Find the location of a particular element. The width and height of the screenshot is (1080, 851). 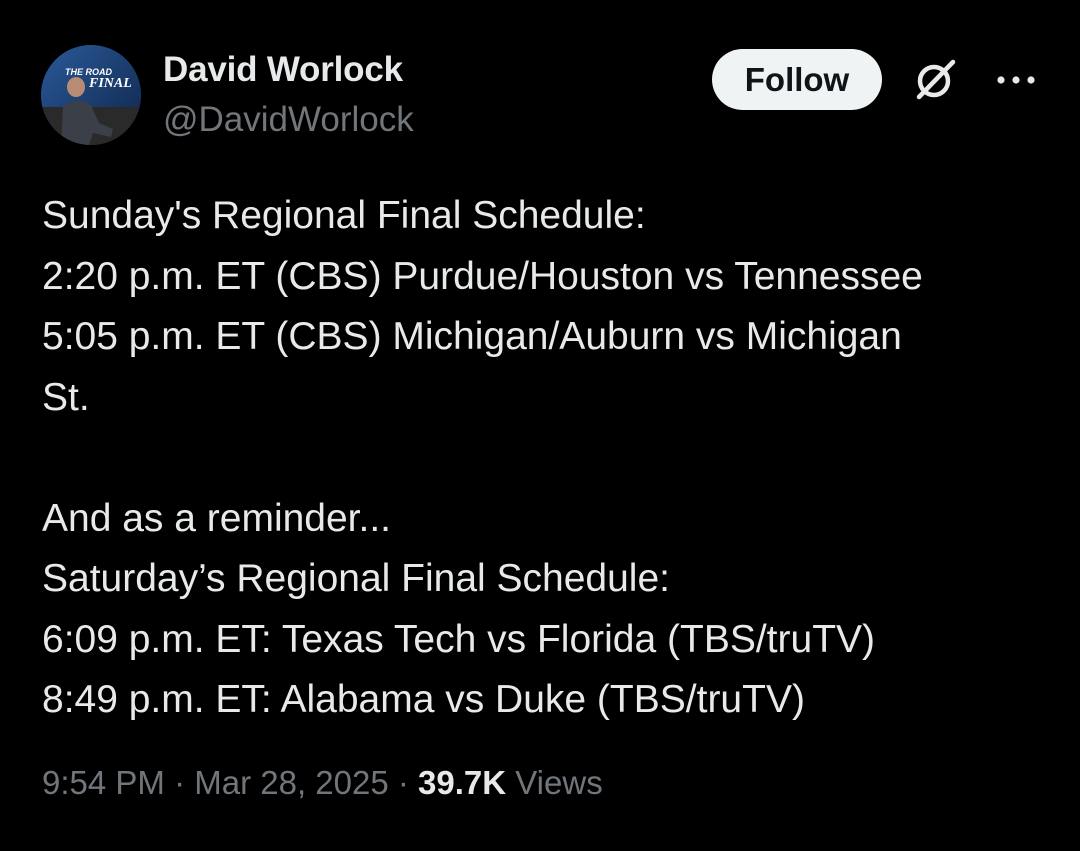

tweet-meta: 9:54 PM · Mar 28, 2025 · 39.7K Views is located at coordinates (322, 783).